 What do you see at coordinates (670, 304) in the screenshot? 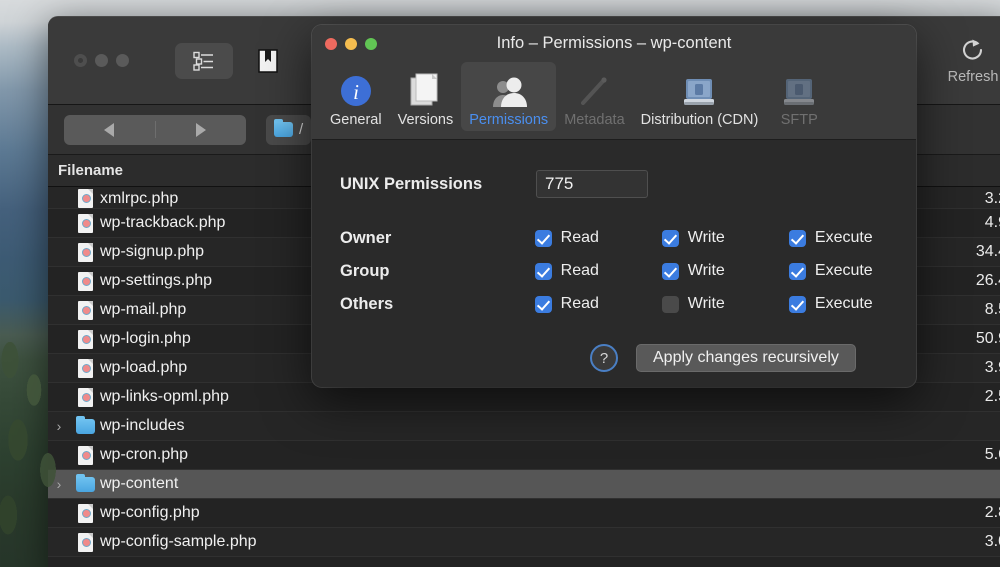
I see `checkbox-unchecked-icon` at bounding box center [670, 304].